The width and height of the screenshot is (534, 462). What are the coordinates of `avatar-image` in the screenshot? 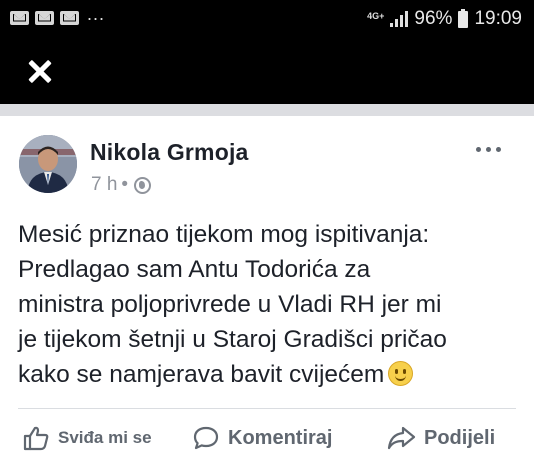 It's located at (48, 164).